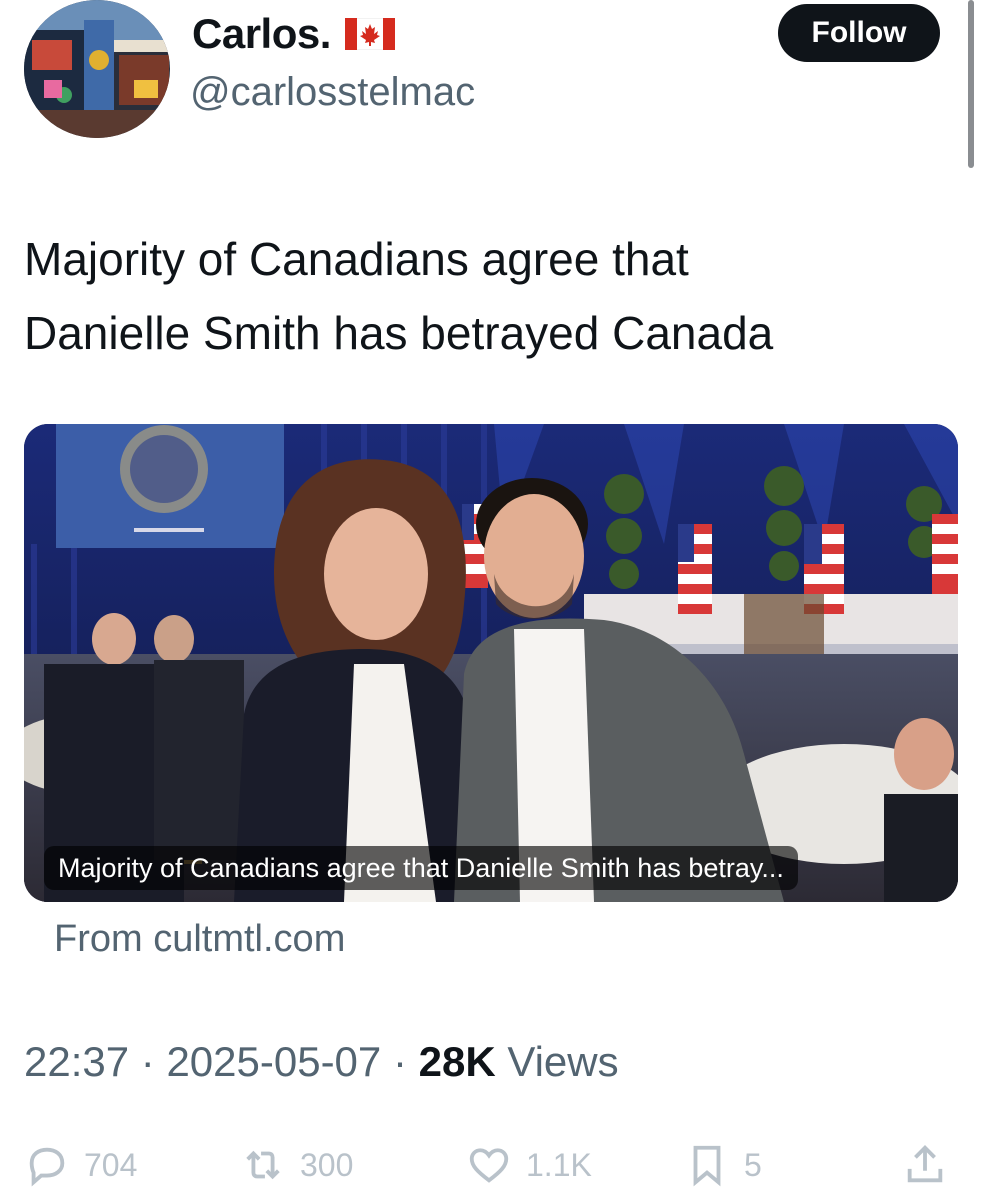 Image resolution: width=982 pixels, height=1200 pixels. I want to click on like-count: 1.1K, so click(559, 1164).